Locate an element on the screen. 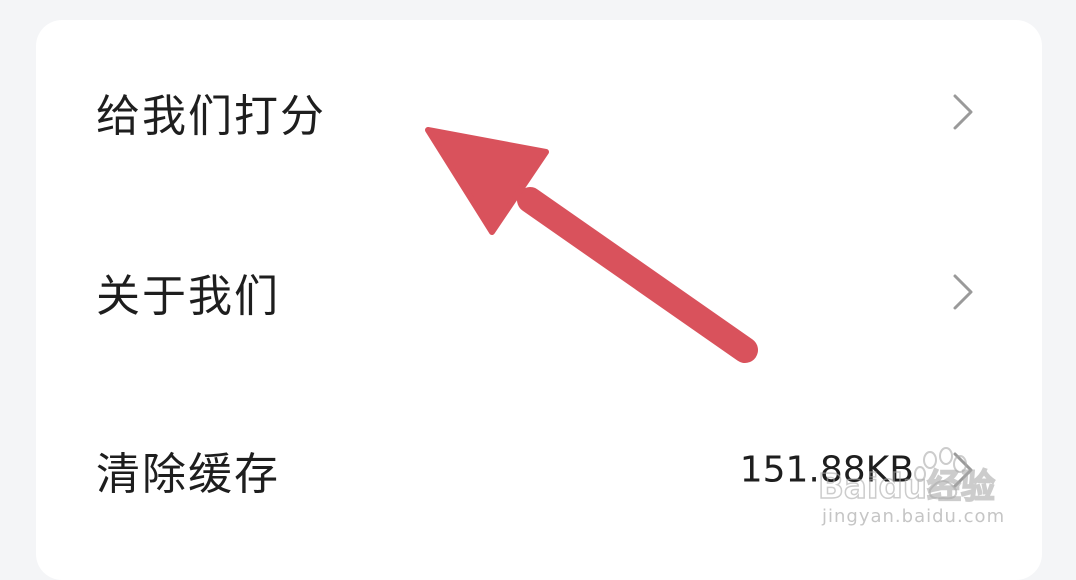  cache-size-value: 151.88KB is located at coordinates (826, 470).